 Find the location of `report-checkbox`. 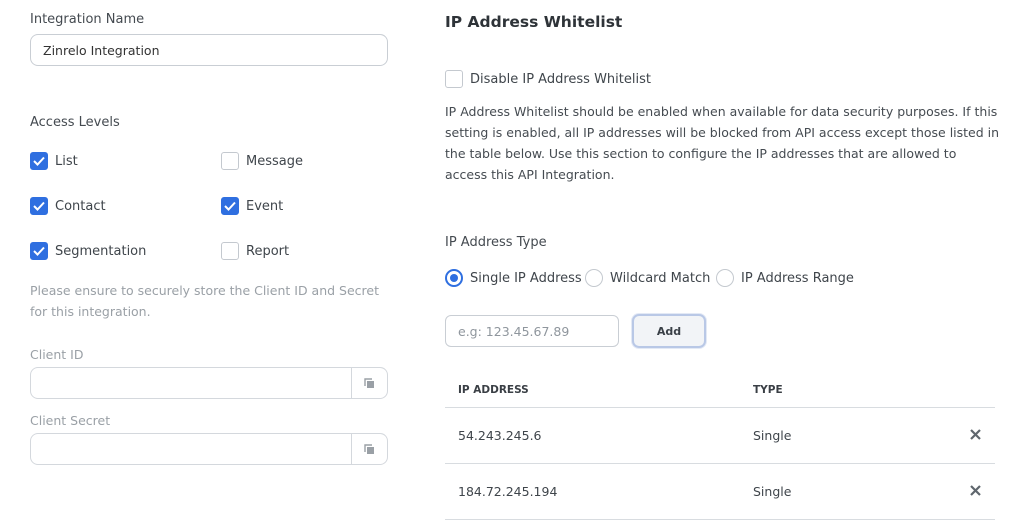

report-checkbox is located at coordinates (230, 251).